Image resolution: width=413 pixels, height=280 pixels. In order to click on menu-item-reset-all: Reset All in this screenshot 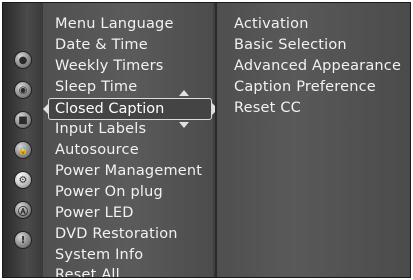, I will do `click(87, 271)`.